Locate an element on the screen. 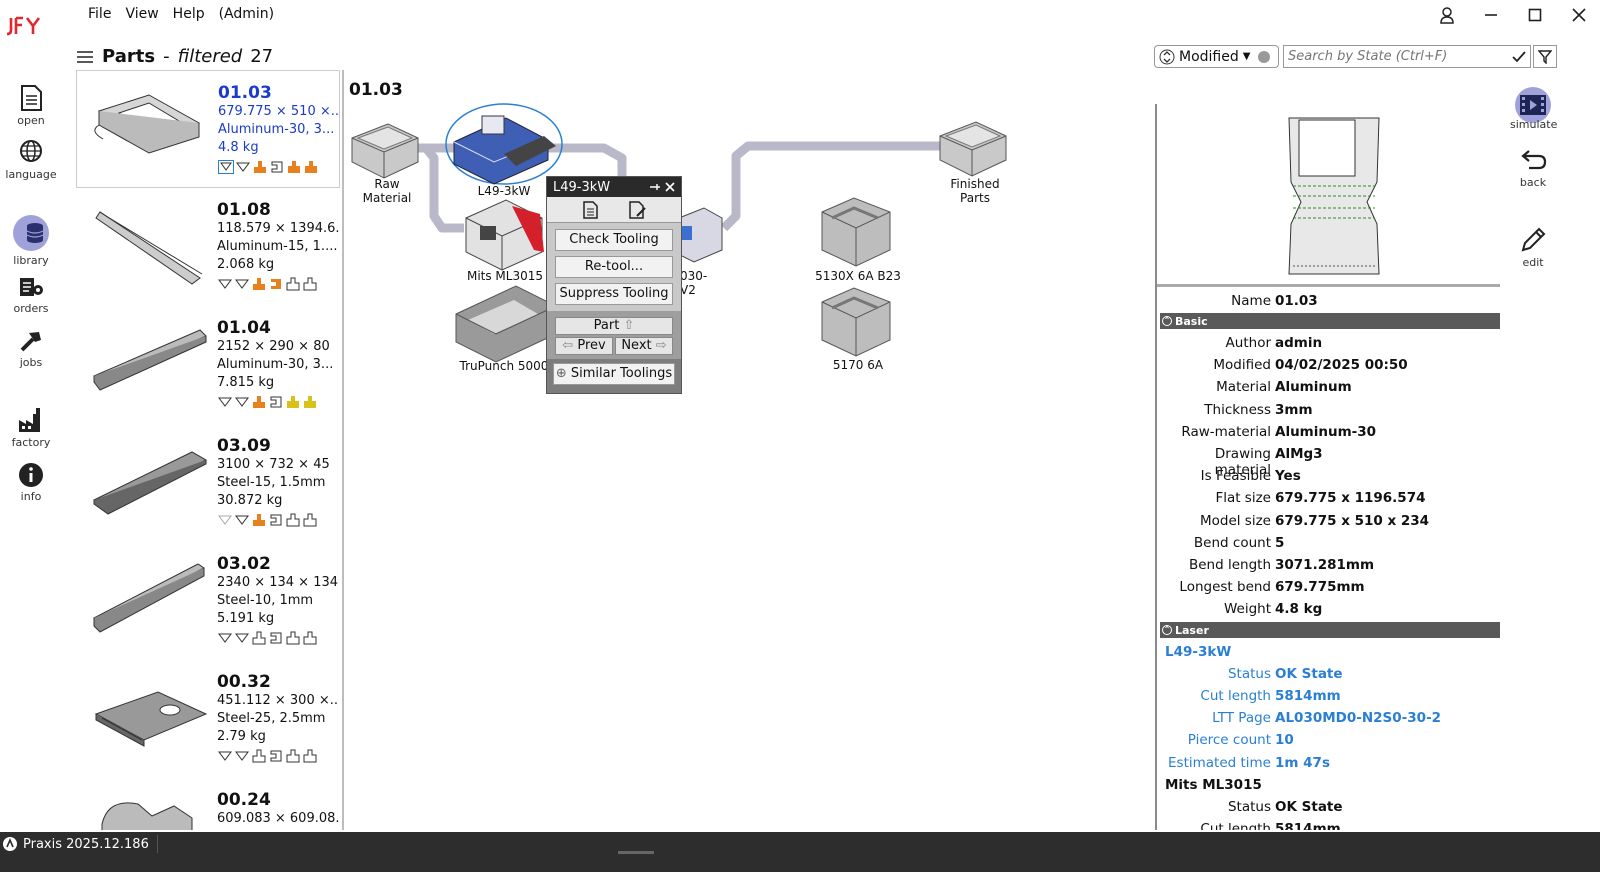 The width and height of the screenshot is (1600, 872). part-weight: 2.068 kg is located at coordinates (246, 264).